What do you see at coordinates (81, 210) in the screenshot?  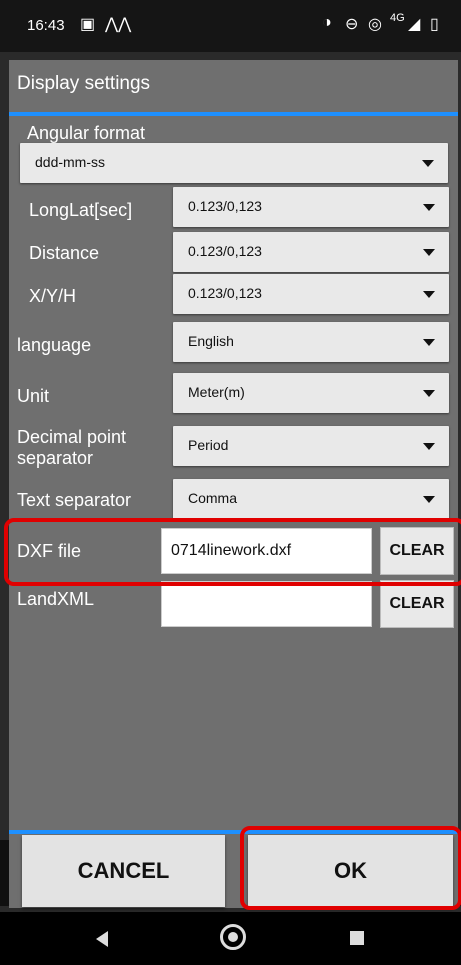 I see `longlat-label: LongLat[sec]` at bounding box center [81, 210].